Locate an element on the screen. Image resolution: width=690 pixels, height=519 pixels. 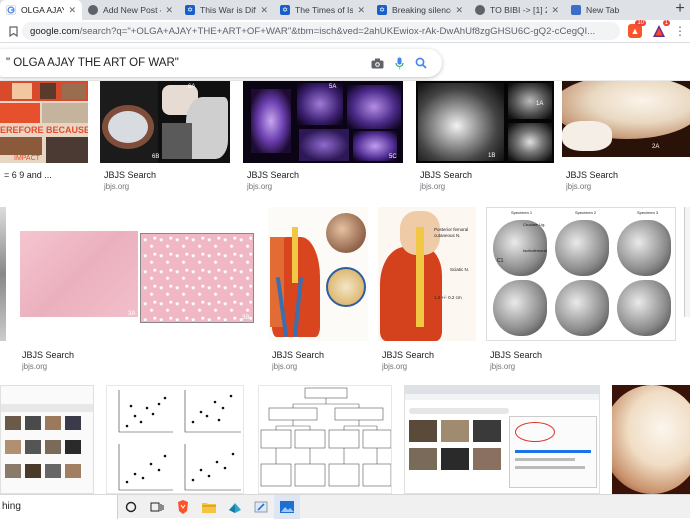
browser-menu-icon: ⋮ is located at coordinates (680, 31).